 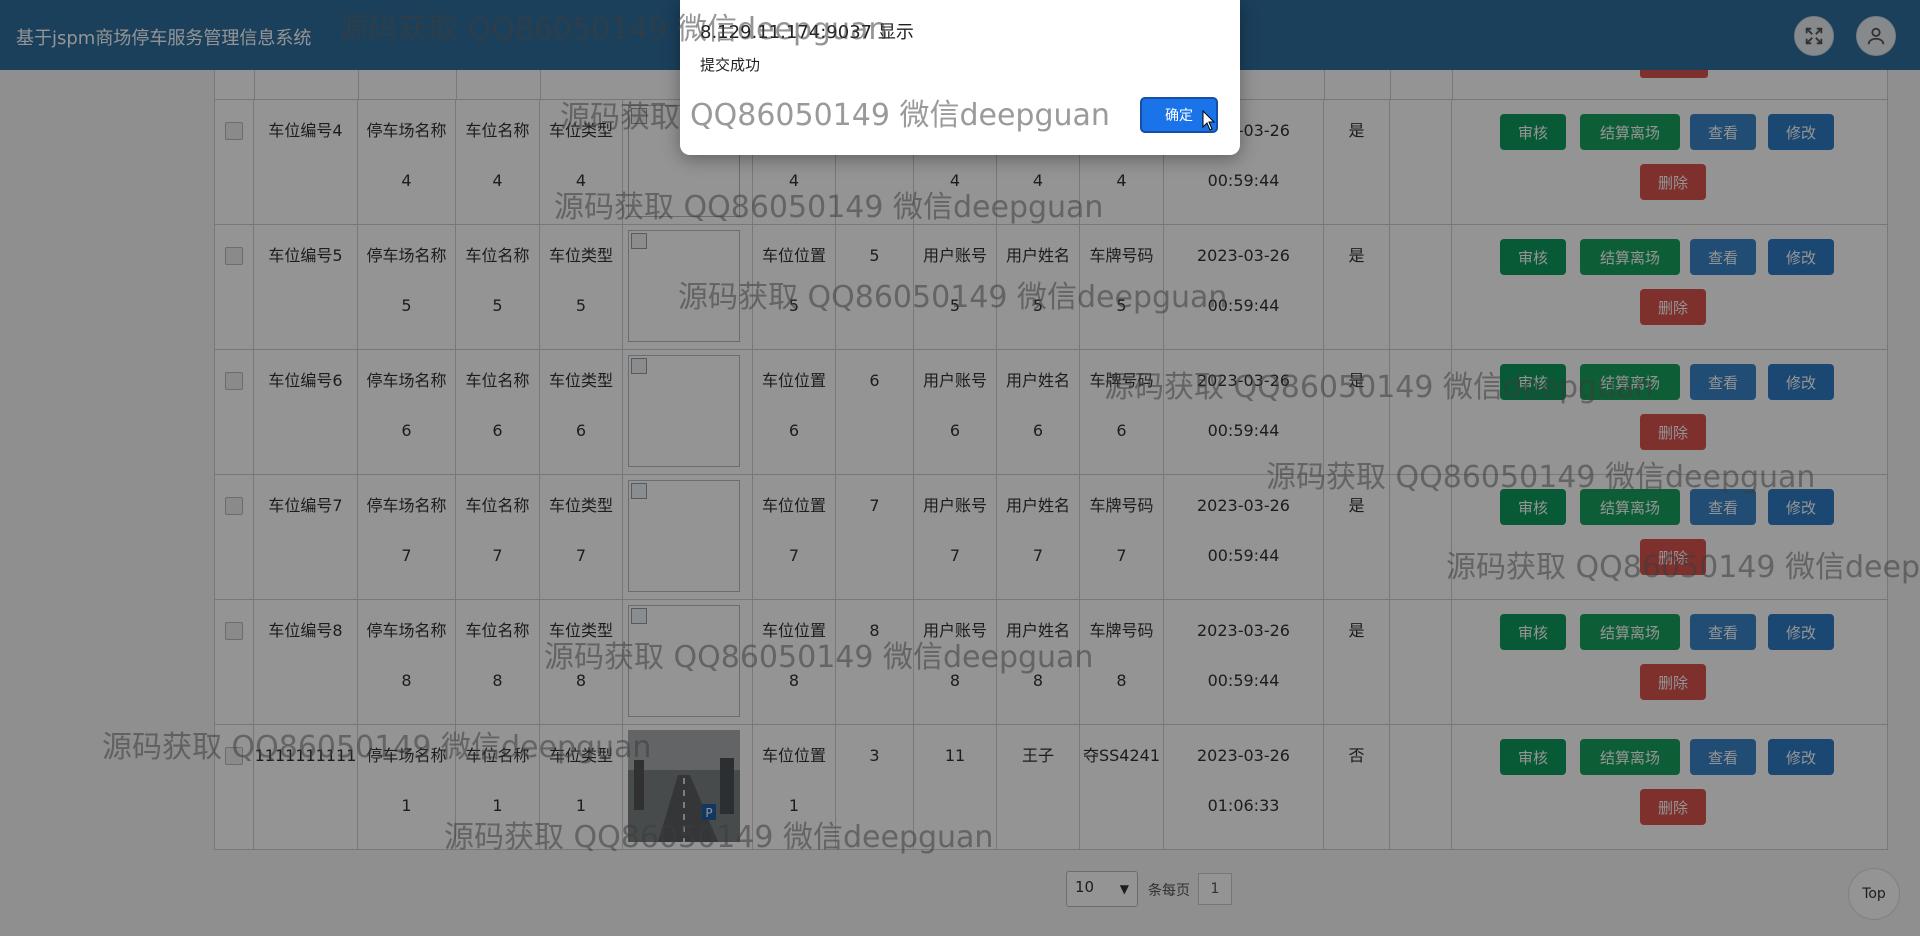 What do you see at coordinates (960, 77) in the screenshot?
I see `alert-dialog: 8.129.11.174:9037 显示 提交成功 确定` at bounding box center [960, 77].